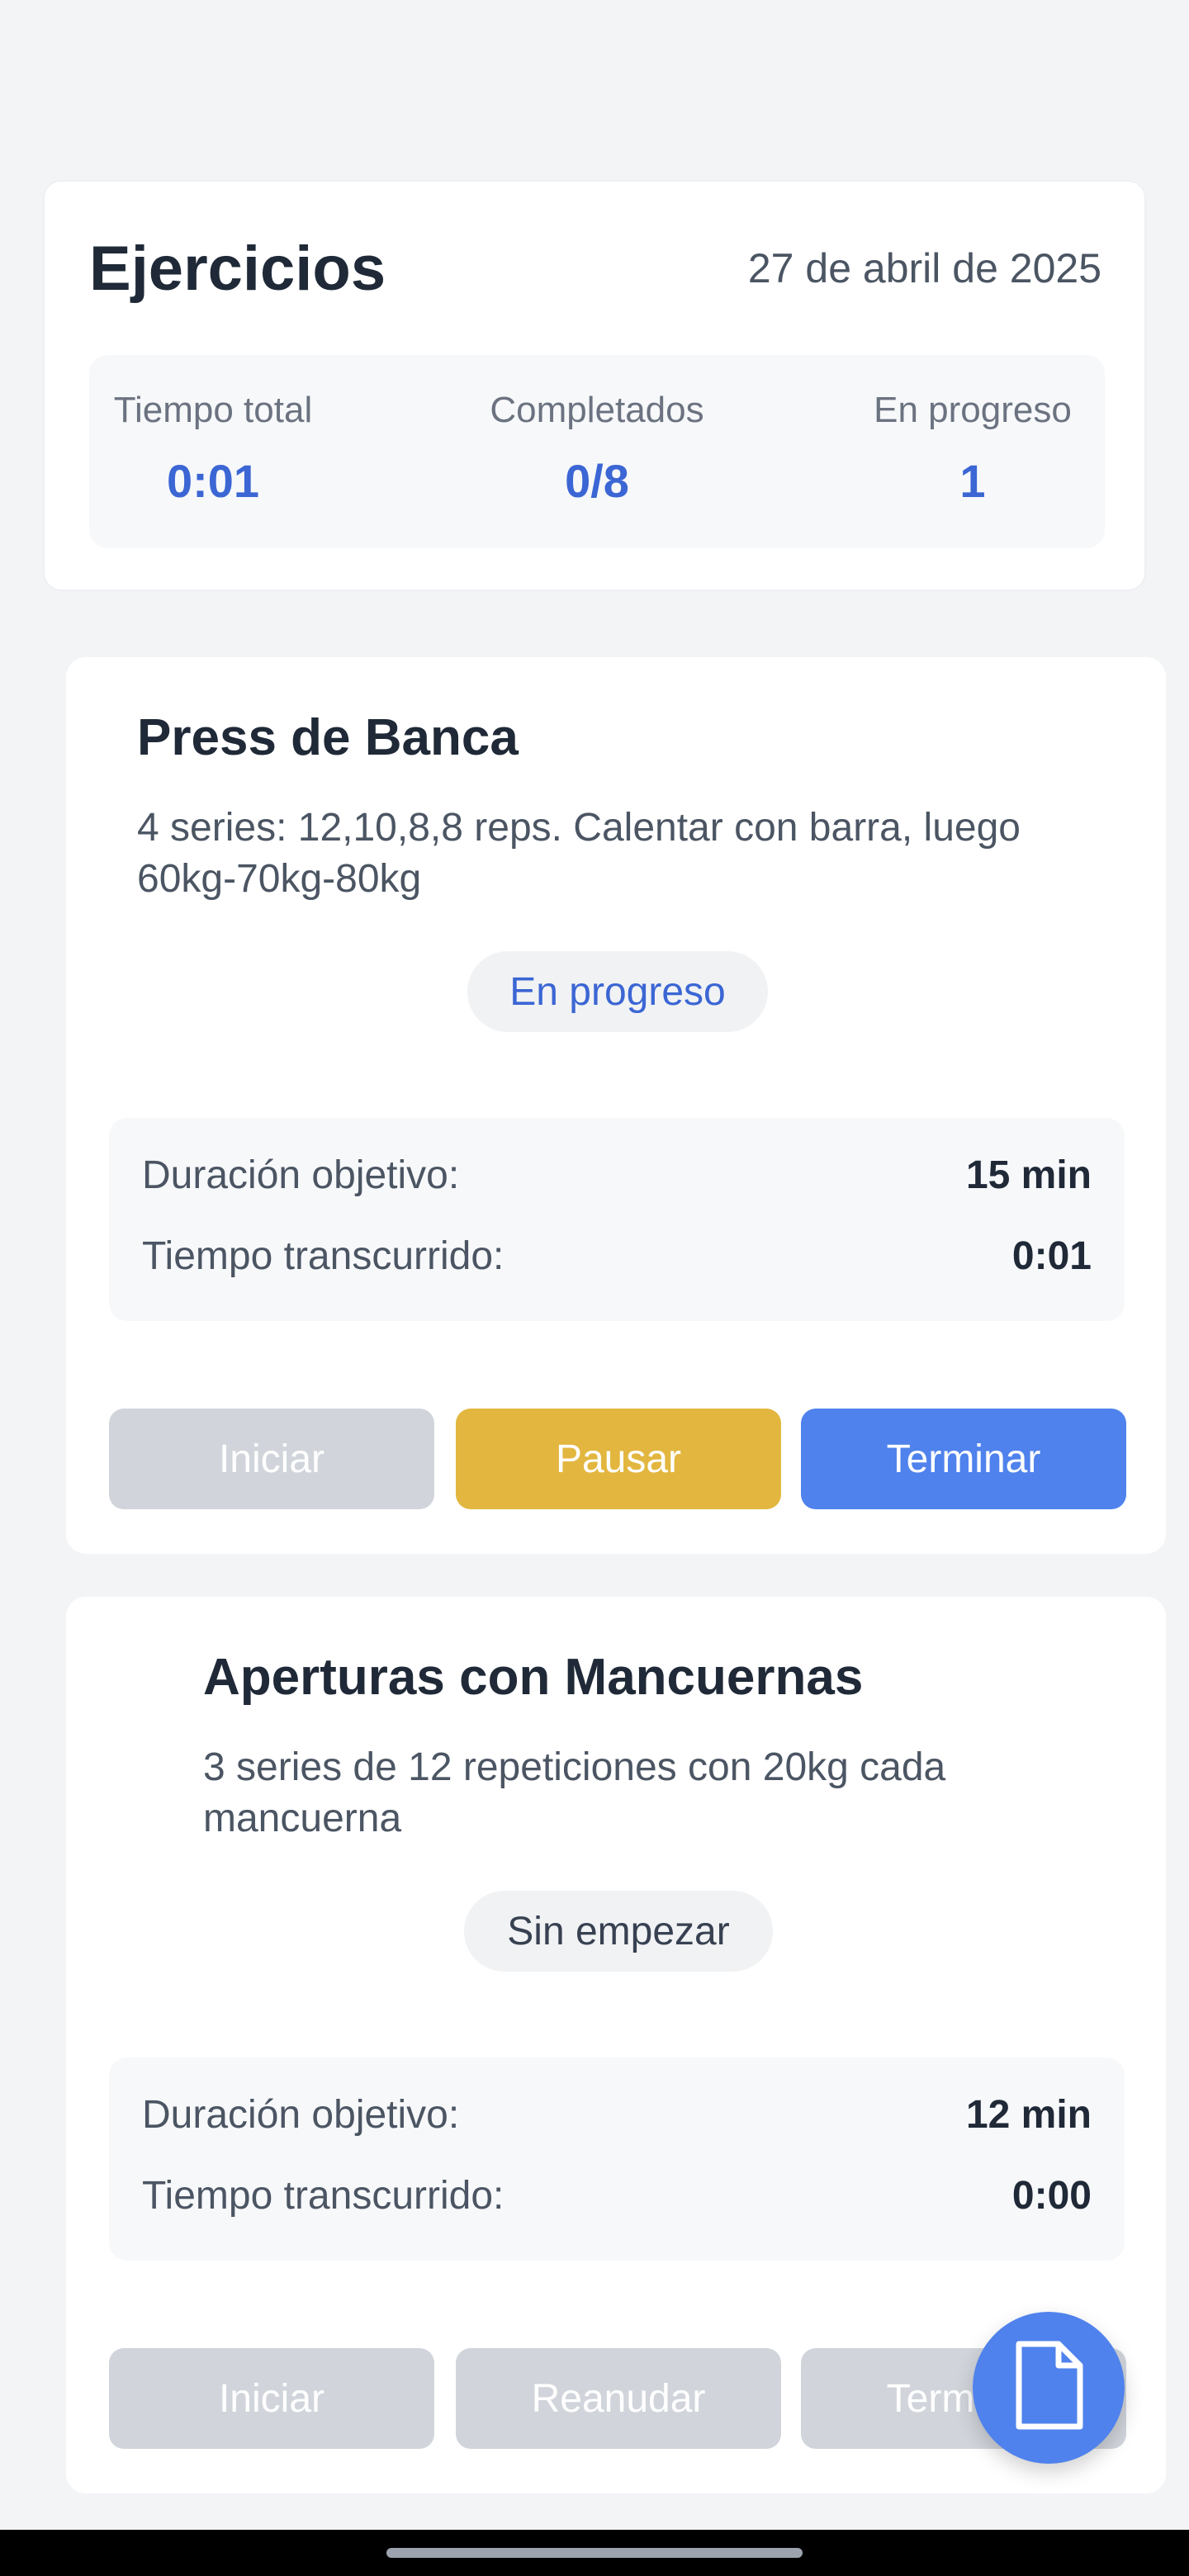  Describe the element at coordinates (237, 269) in the screenshot. I see `page-title: Ejercicios` at that location.